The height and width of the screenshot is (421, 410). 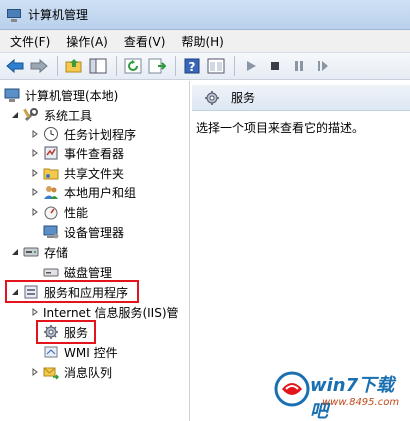 What do you see at coordinates (94, 153) in the screenshot?
I see `tree-label-event-viewer: 事件查看器` at bounding box center [94, 153].